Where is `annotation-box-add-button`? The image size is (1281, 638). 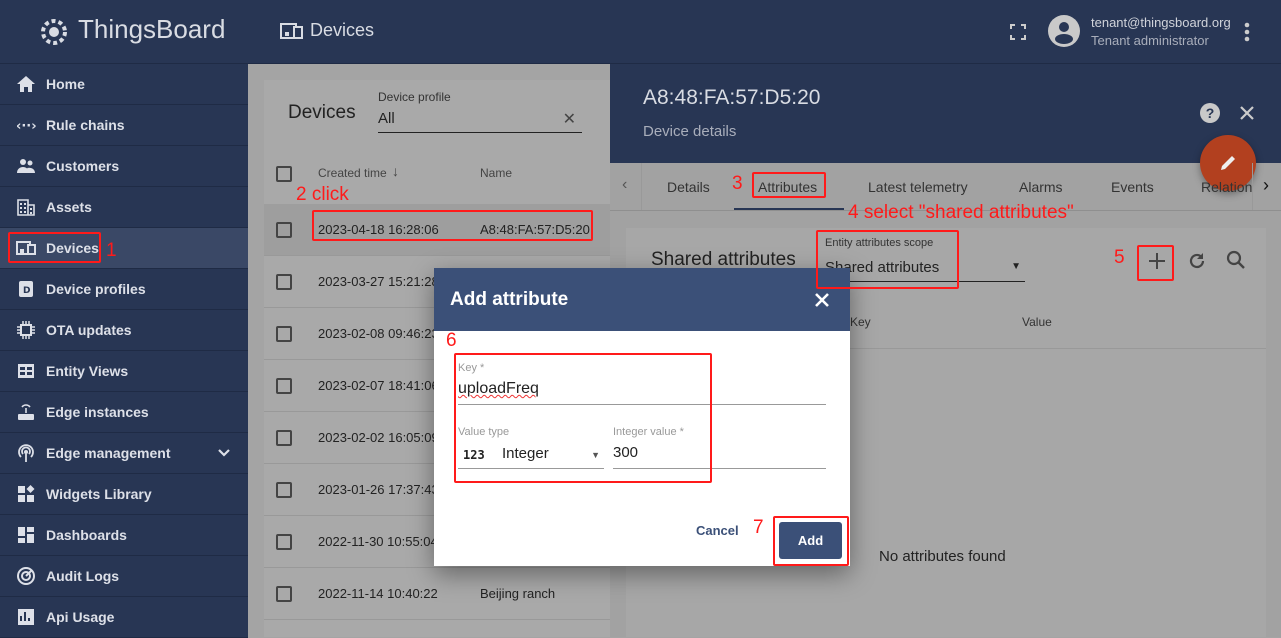
annotation-box-add-button is located at coordinates (811, 541).